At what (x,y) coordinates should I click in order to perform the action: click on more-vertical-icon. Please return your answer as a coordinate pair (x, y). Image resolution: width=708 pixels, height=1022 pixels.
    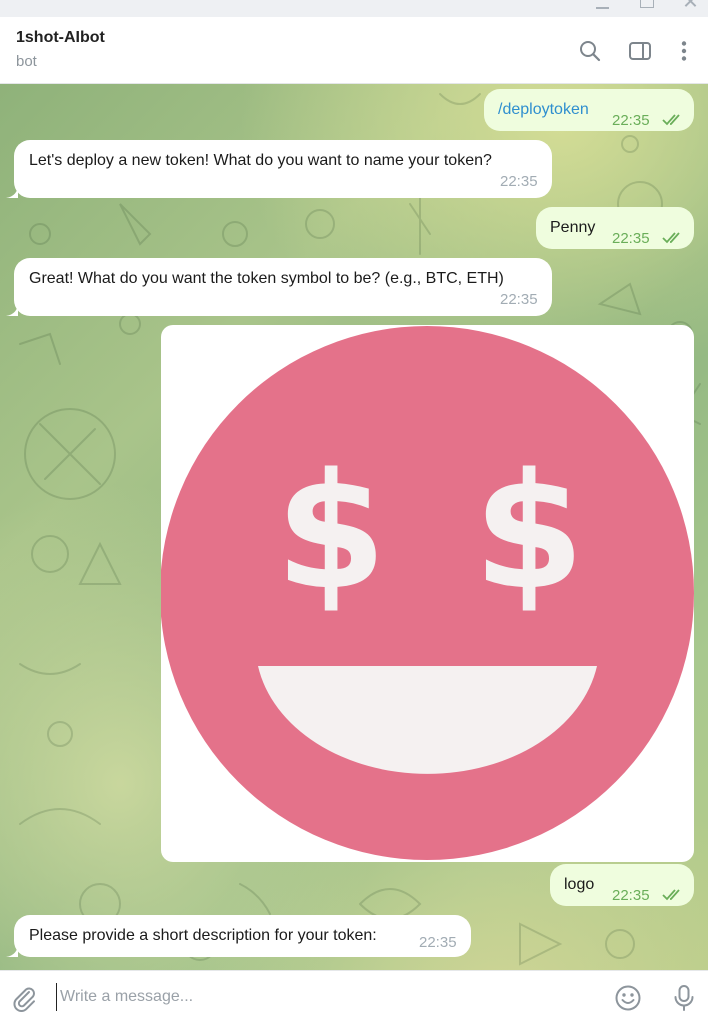
    Looking at the image, I should click on (684, 51).